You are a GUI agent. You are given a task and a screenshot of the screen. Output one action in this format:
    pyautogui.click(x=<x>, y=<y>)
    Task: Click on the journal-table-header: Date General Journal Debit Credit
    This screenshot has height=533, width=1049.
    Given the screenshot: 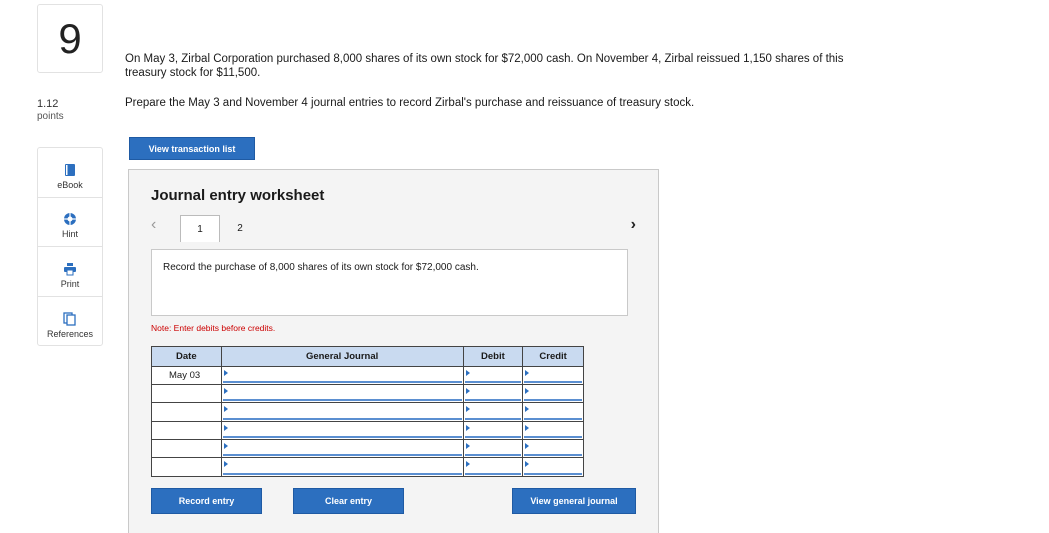 What is the action you would take?
    pyautogui.click(x=367, y=357)
    